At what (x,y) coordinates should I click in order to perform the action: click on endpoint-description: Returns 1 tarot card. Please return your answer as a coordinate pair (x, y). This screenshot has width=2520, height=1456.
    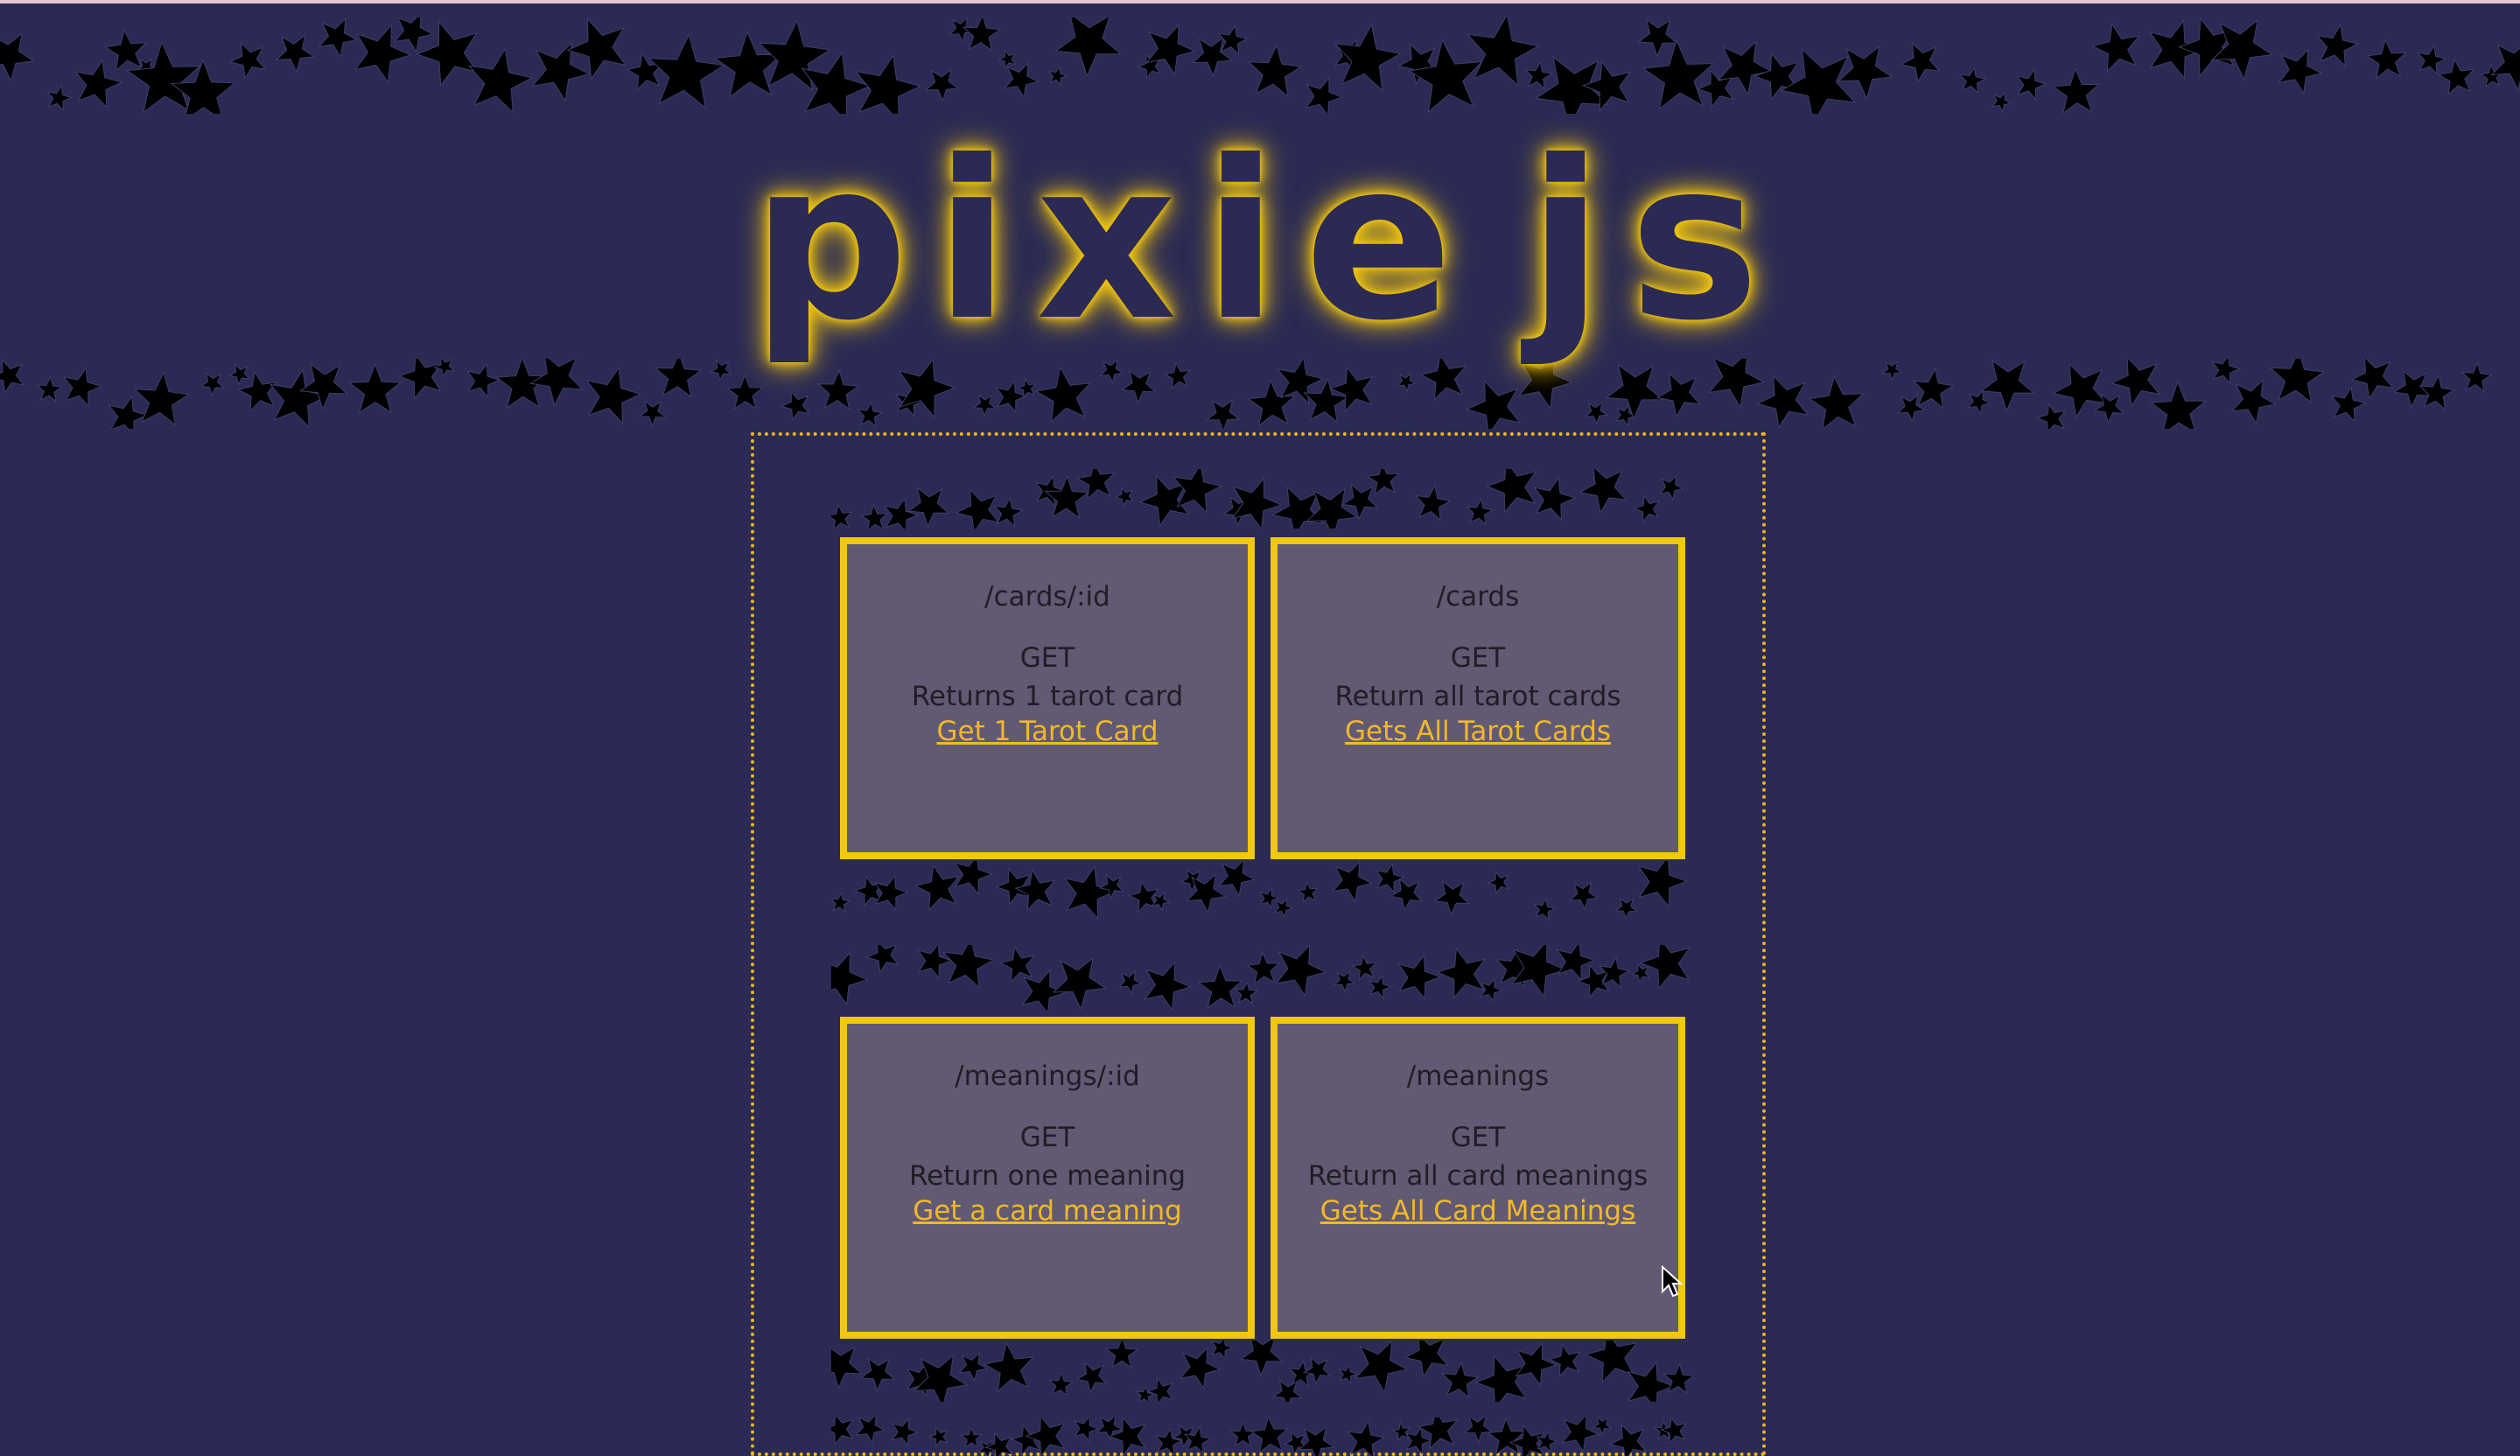
    Looking at the image, I should click on (1047, 696).